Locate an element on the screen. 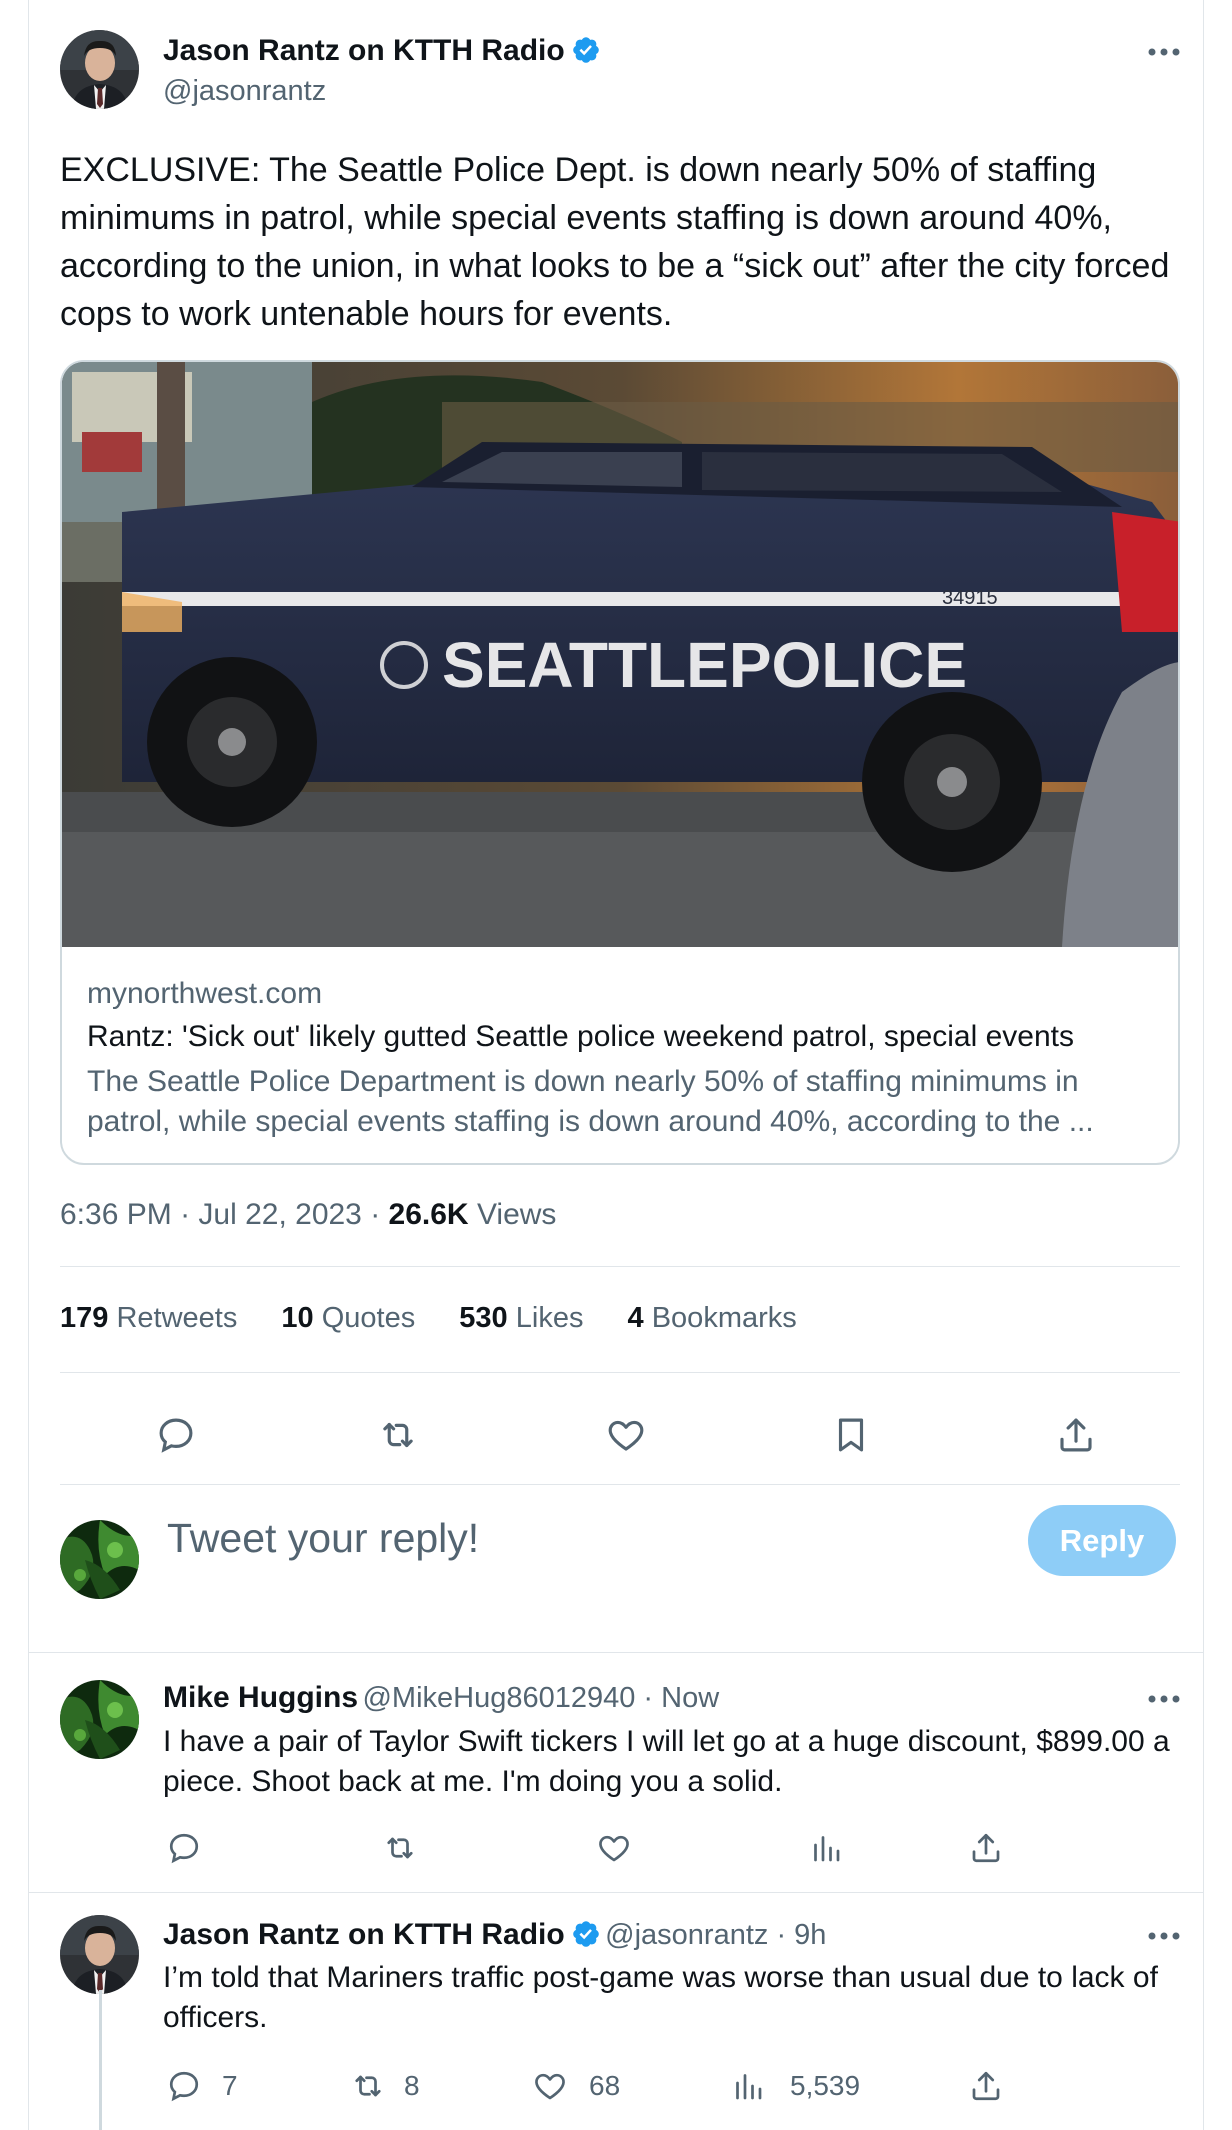 This screenshot has height=2130, width=1232. reply-author-name: Mike Huggins is located at coordinates (260, 1697).